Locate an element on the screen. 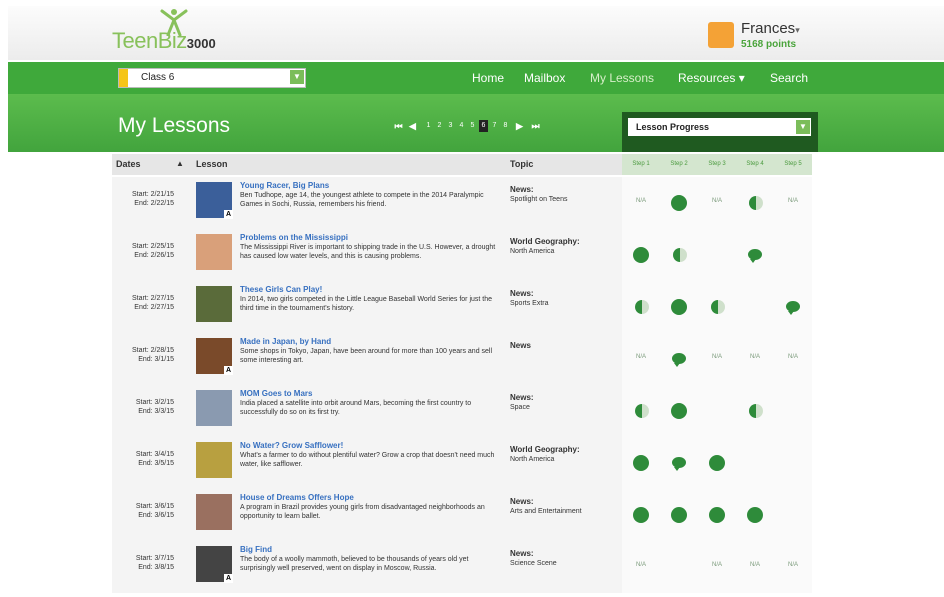 Image resolution: width=944 pixels, height=597 pixels. lesson-dates: Start: 3/6/15 End: 3/6/15 is located at coordinates (145, 511).